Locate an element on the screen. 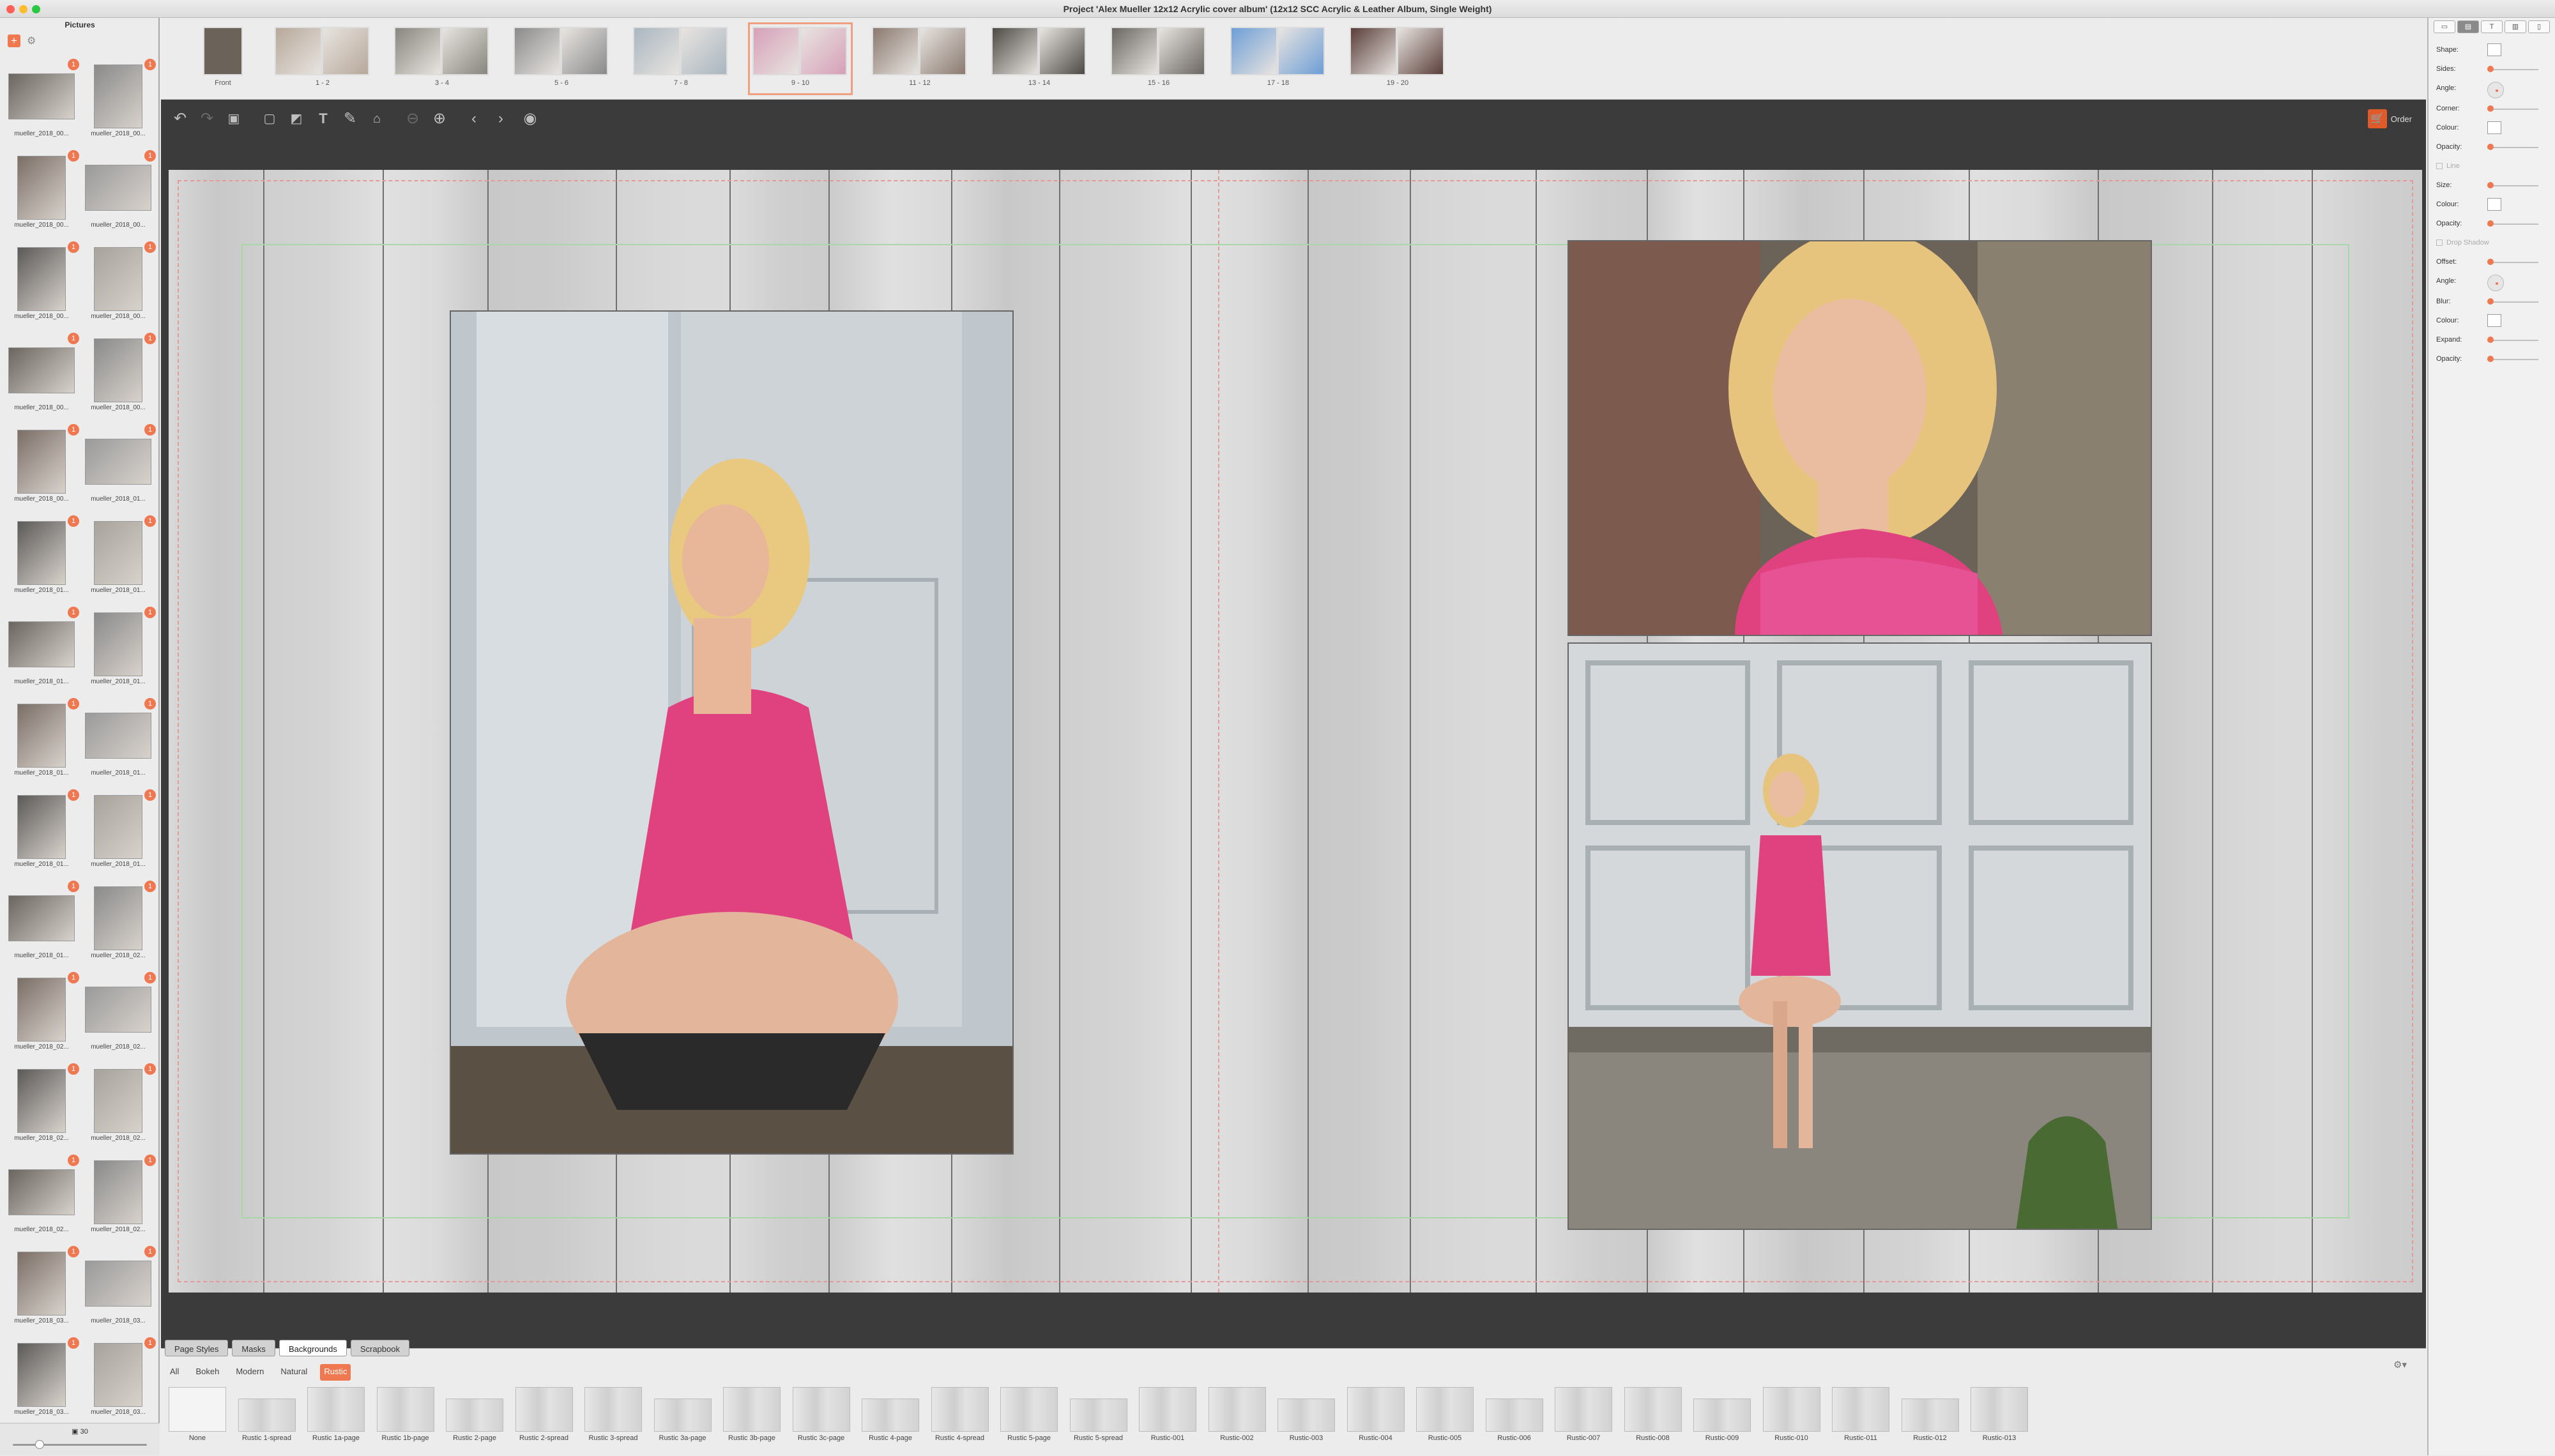  background-category-tab: All is located at coordinates (174, 1372).